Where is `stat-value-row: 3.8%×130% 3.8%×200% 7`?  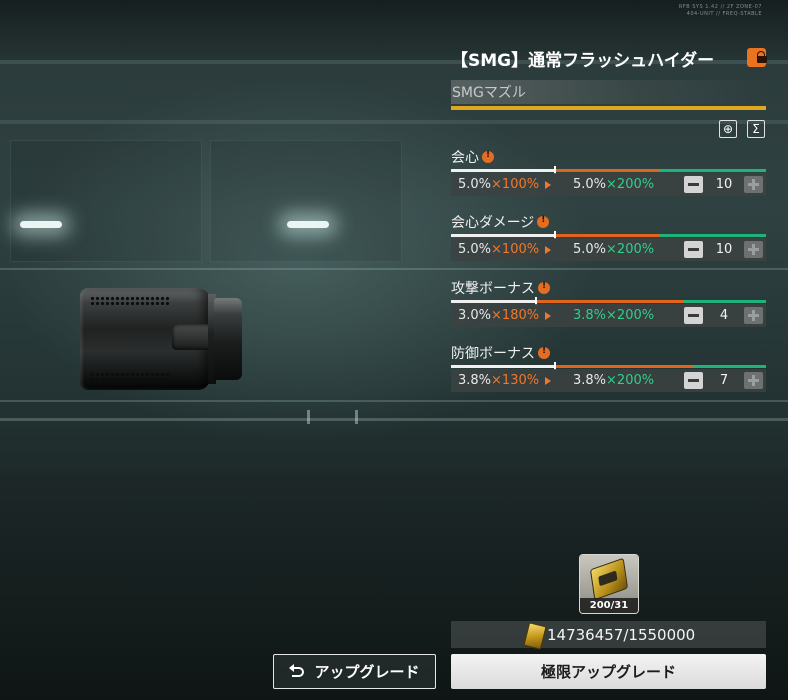 stat-value-row: 3.8%×130% 3.8%×200% 7 is located at coordinates (608, 380).